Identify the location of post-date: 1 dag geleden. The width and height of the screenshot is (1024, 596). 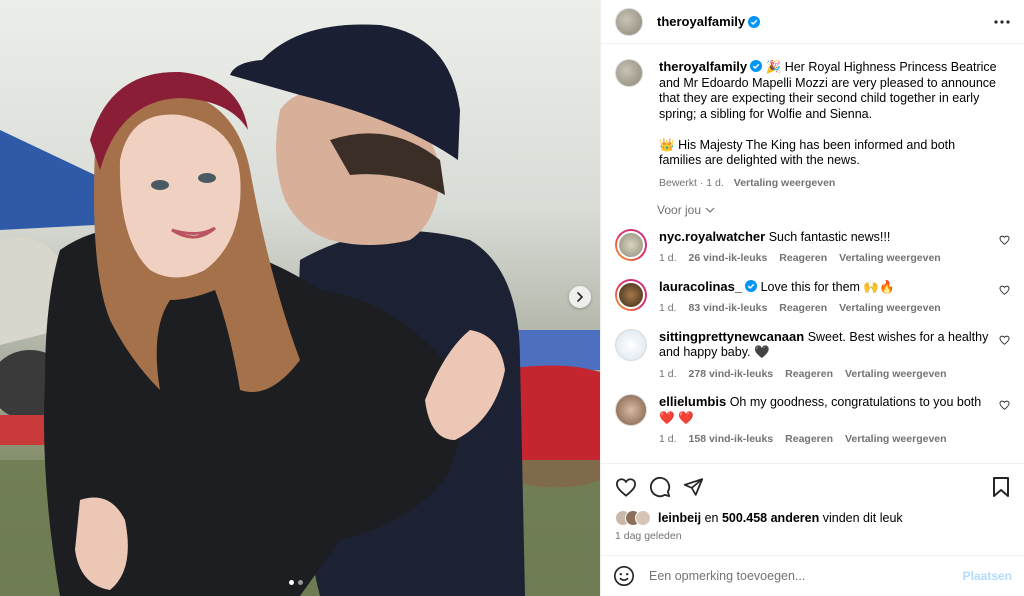
(648, 536).